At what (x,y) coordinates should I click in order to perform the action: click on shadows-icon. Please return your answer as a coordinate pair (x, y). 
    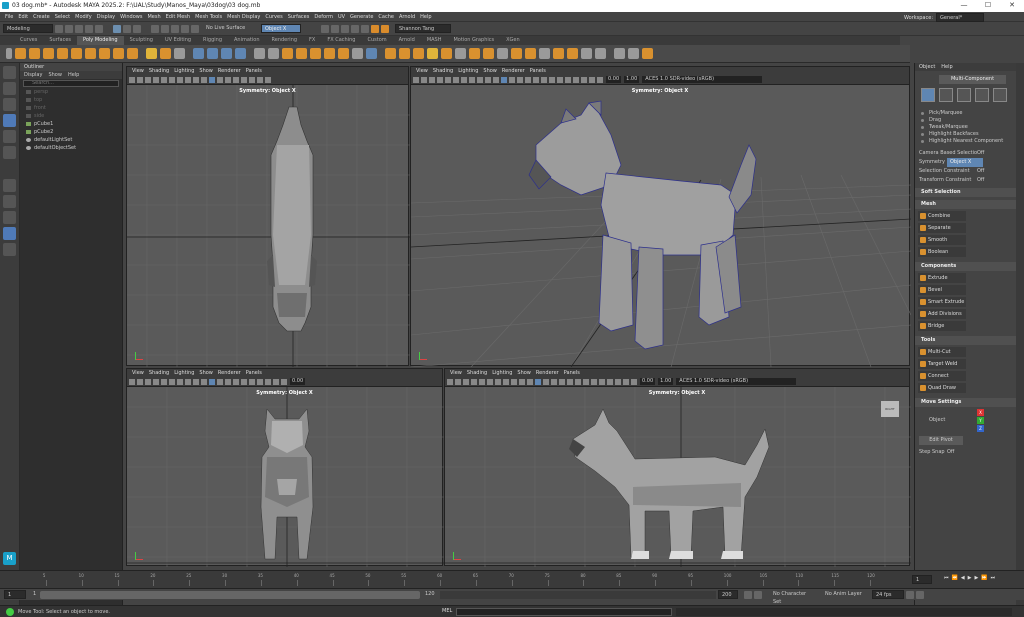
    Looking at the image, I should click on (578, 381).